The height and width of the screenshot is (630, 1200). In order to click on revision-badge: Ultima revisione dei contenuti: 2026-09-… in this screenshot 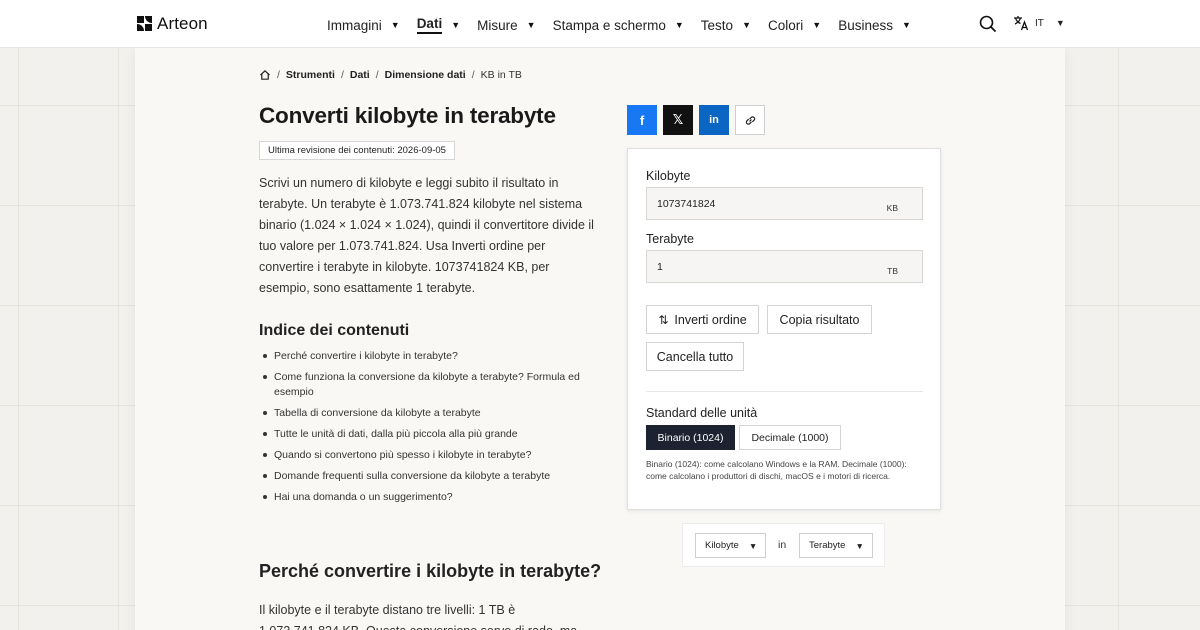, I will do `click(357, 150)`.